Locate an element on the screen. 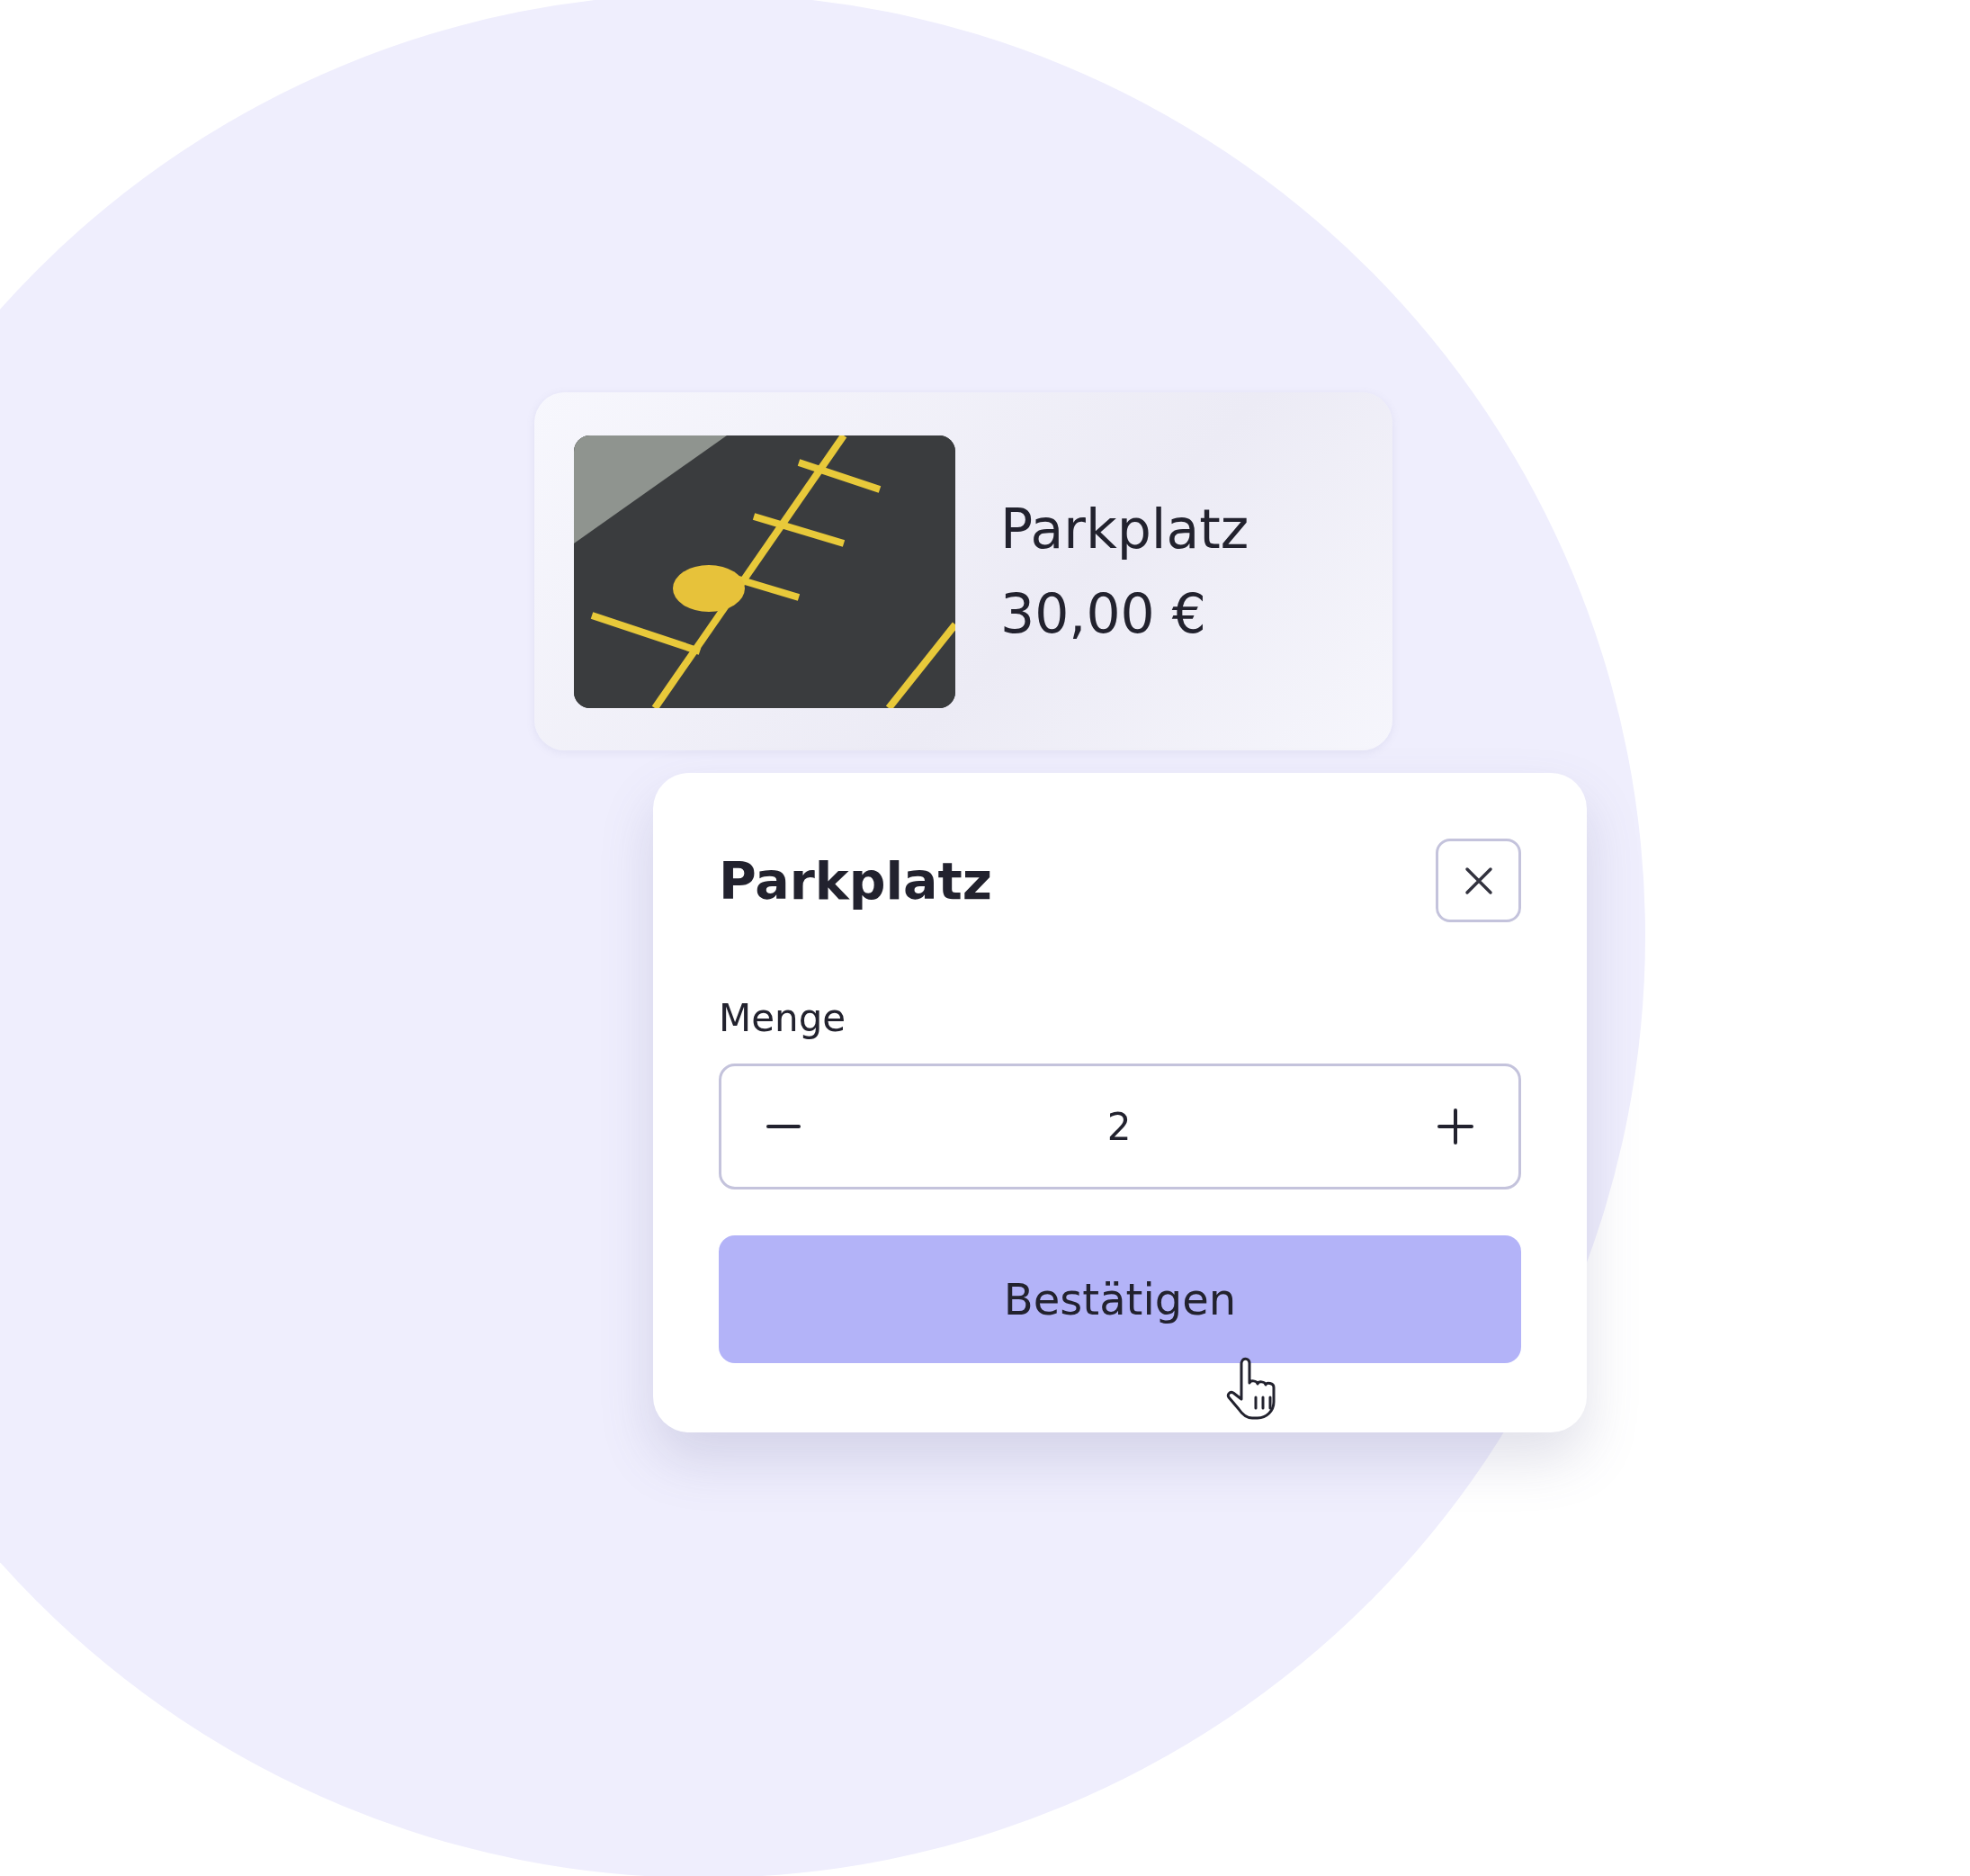  quantity-stepper: 2 is located at coordinates (1120, 1126).